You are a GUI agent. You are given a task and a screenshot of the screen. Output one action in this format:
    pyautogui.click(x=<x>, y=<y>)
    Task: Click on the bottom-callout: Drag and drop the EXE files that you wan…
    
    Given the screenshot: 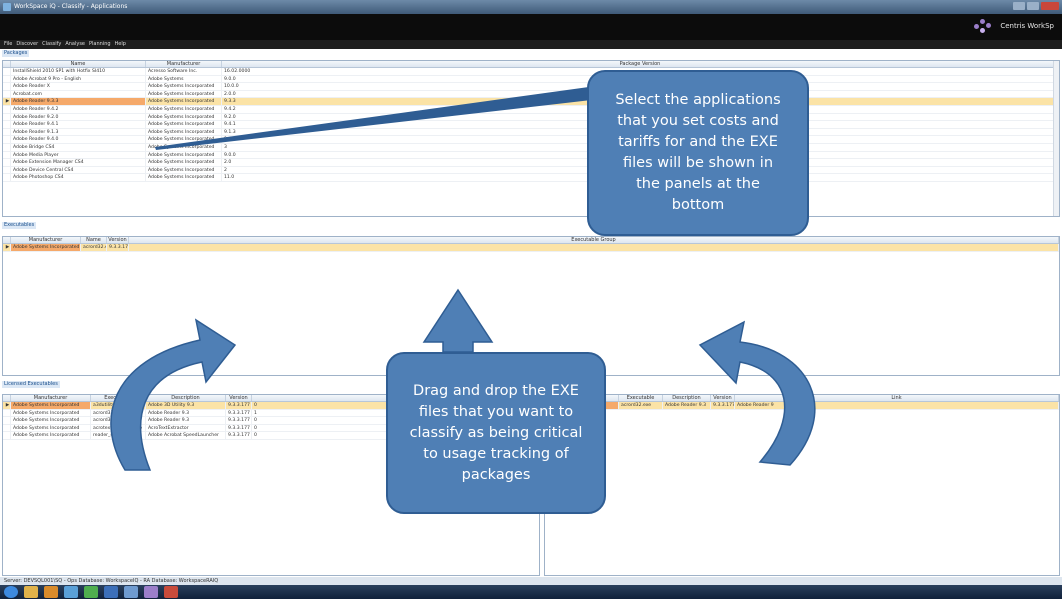 What is the action you would take?
    pyautogui.click(x=496, y=433)
    